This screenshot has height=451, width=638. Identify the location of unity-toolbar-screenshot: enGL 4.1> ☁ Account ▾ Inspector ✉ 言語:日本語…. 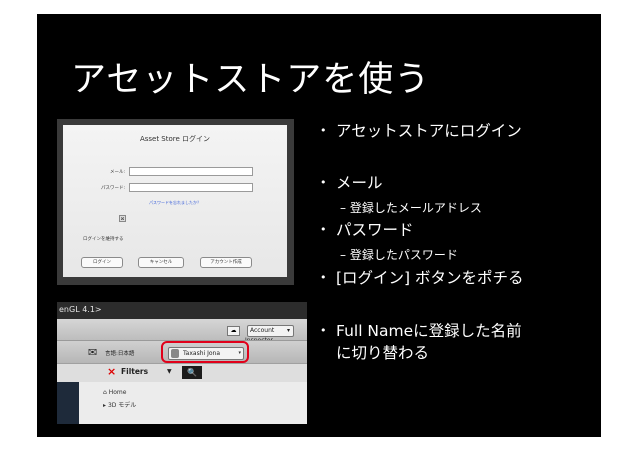
(182, 363).